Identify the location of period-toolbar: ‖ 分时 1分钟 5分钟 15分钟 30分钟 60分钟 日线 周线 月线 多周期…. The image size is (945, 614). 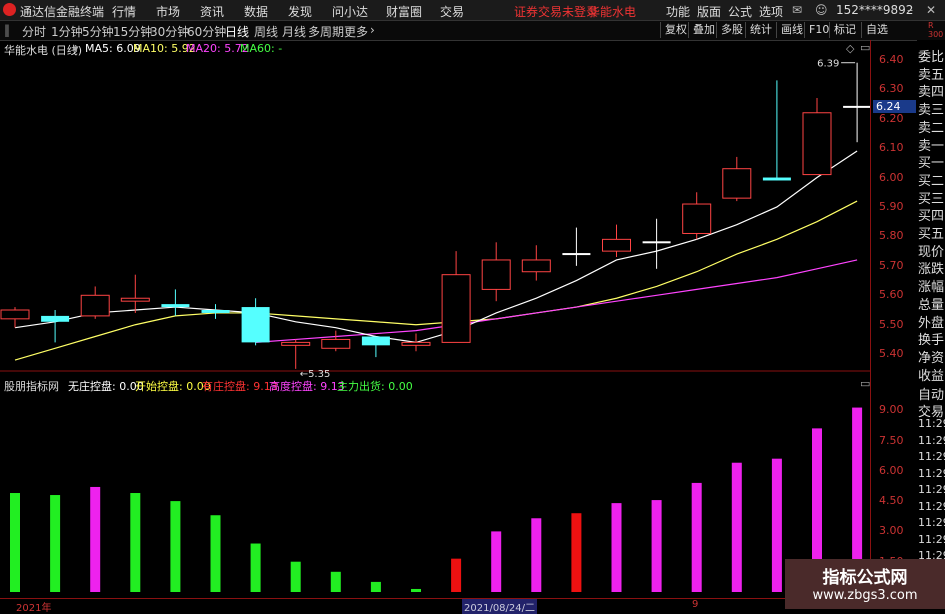
(472, 31).